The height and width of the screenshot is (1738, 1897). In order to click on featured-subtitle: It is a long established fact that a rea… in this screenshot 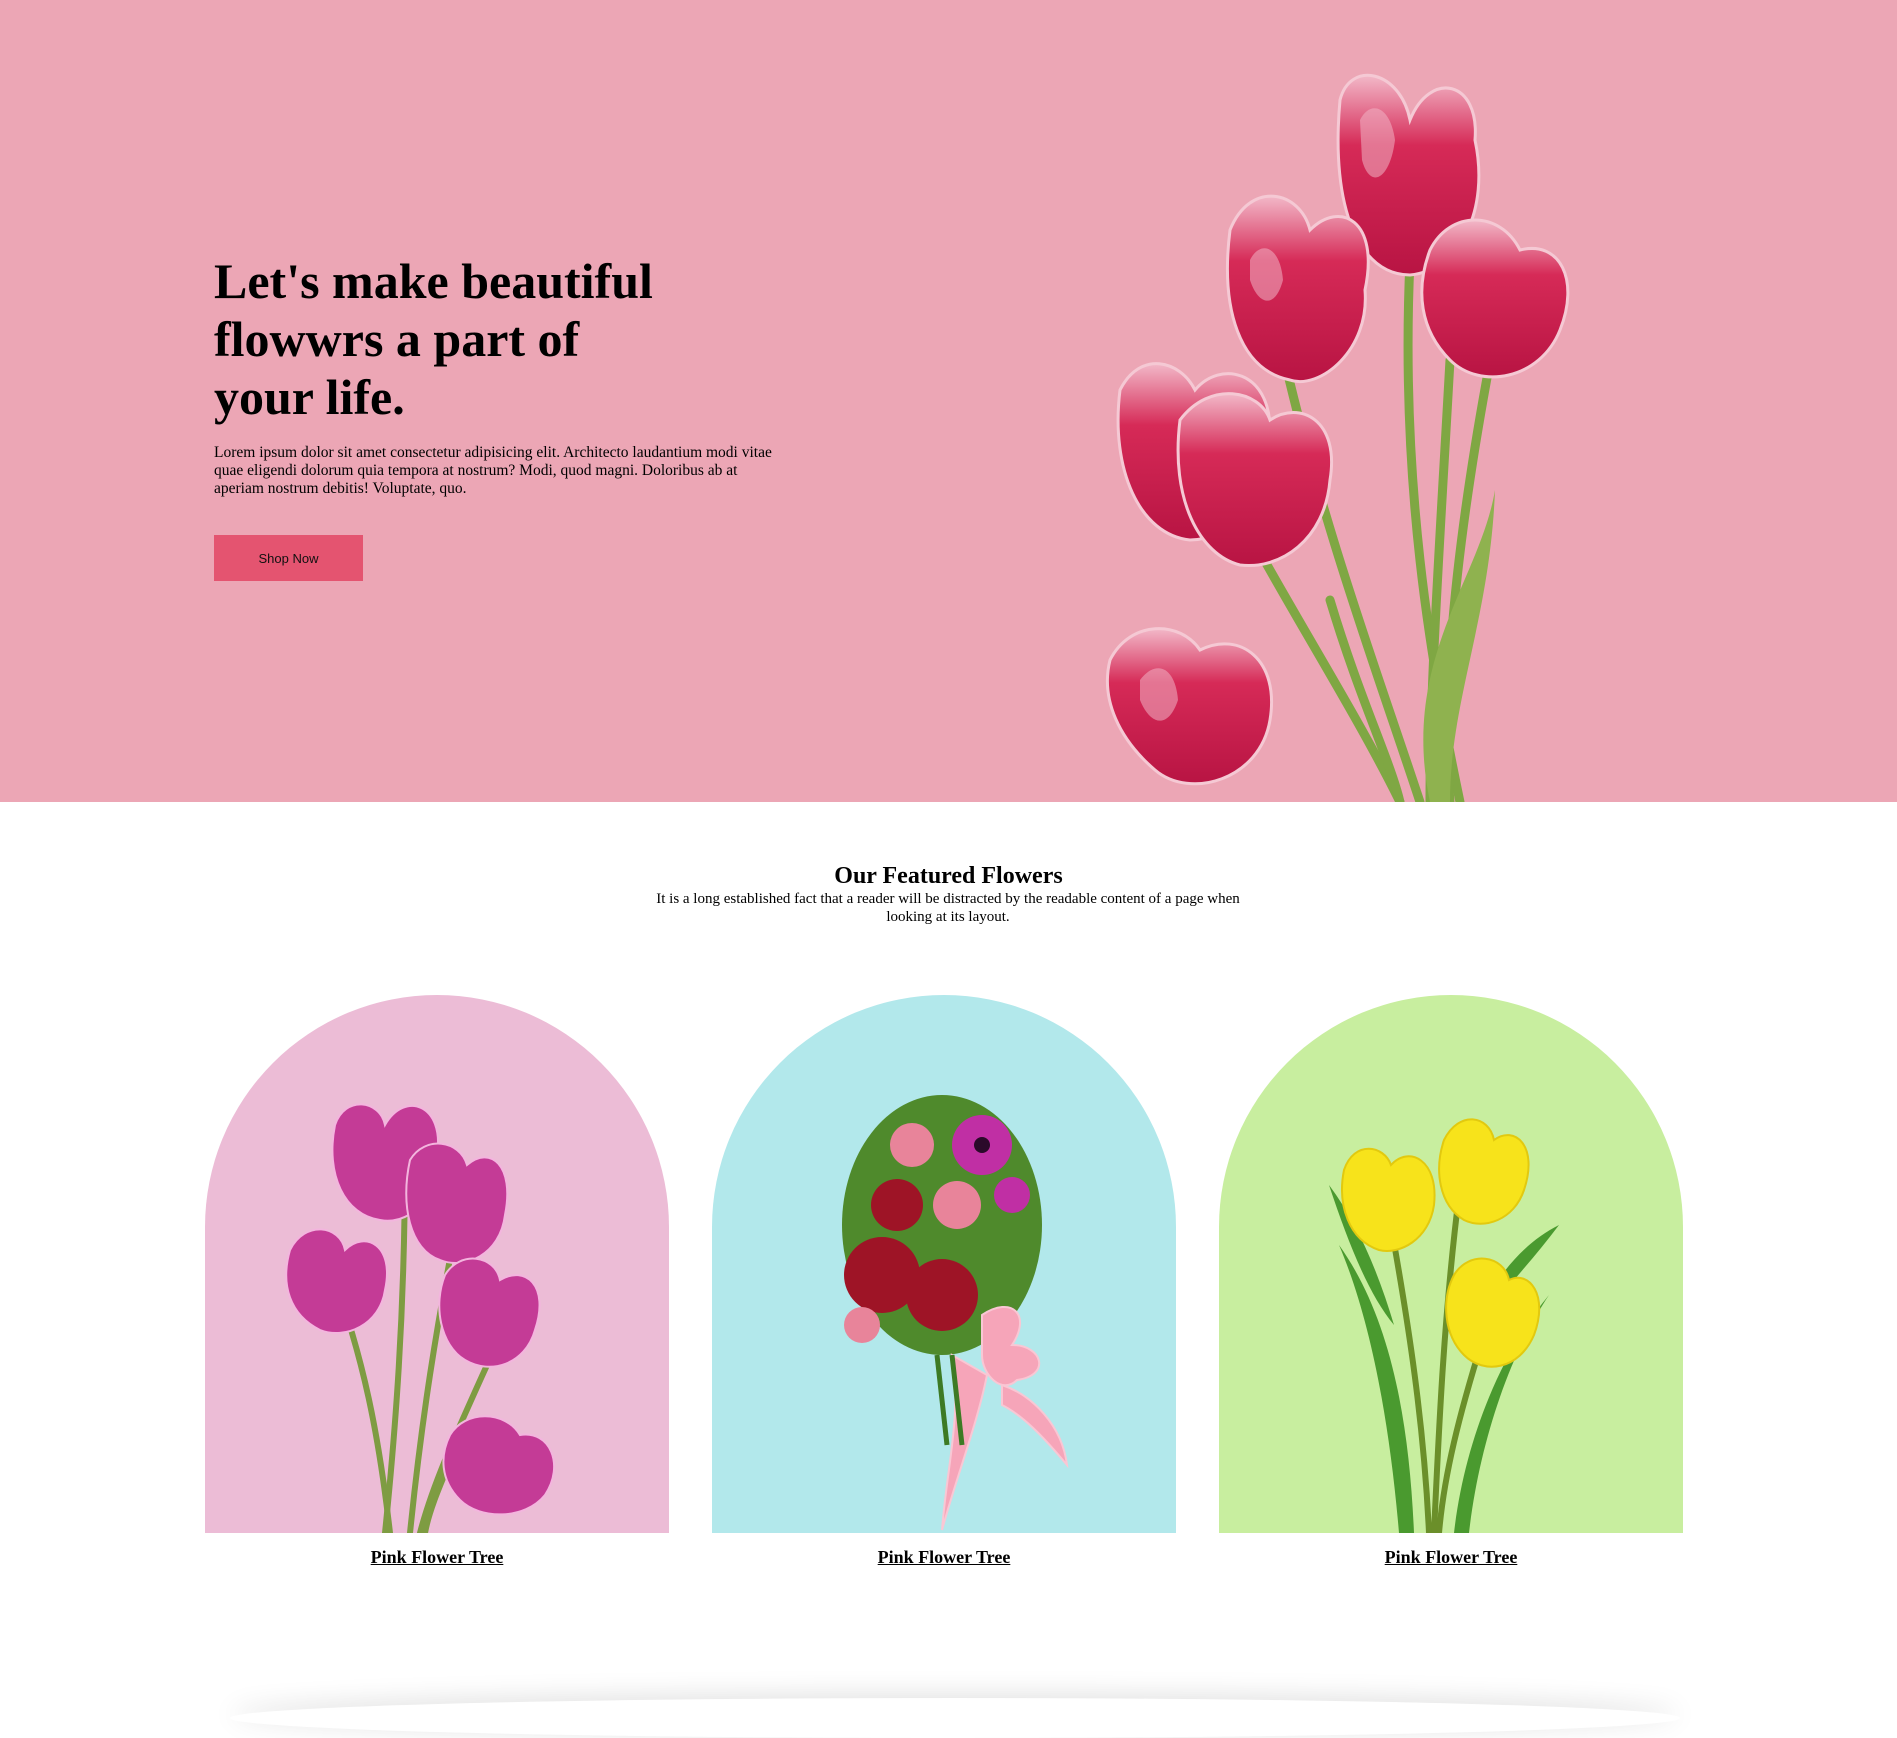, I will do `click(948, 908)`.